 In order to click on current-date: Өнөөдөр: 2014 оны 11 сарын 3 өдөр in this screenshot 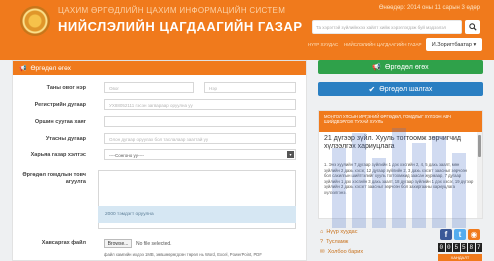, I will do `click(429, 8)`.